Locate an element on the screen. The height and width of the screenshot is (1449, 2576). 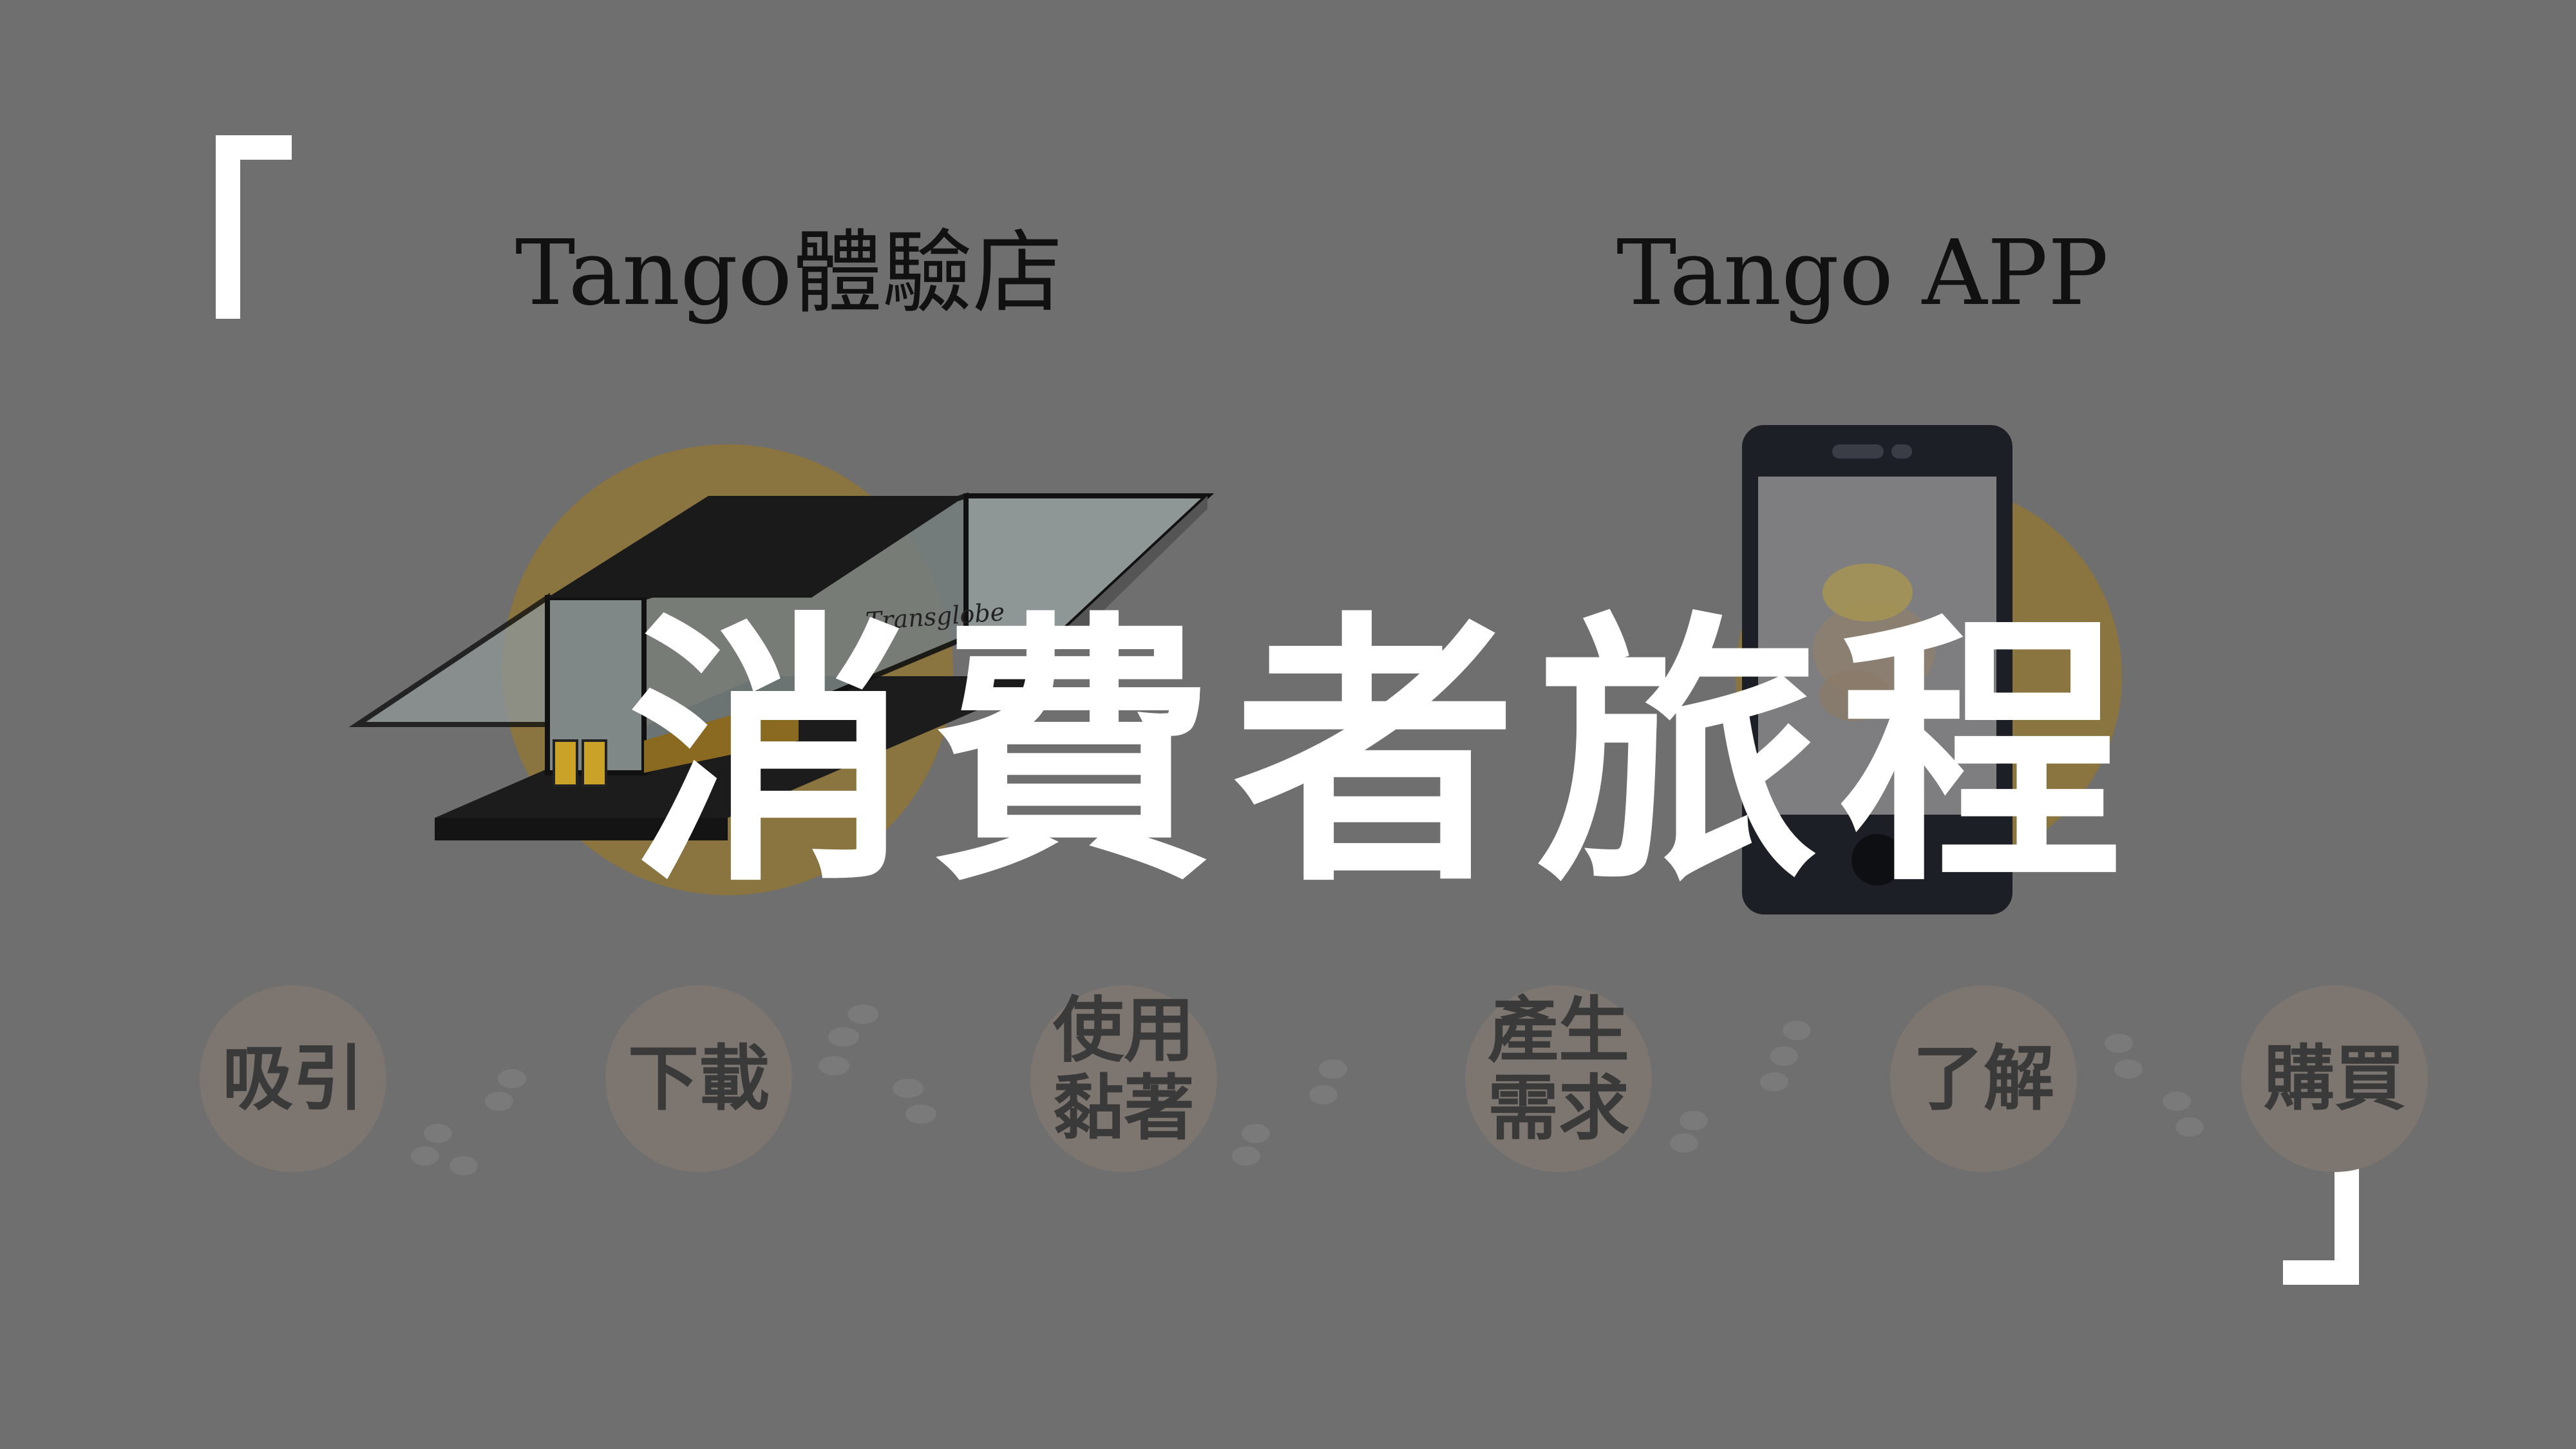
bracket-bottom-right-horizontal is located at coordinates (2321, 1272).